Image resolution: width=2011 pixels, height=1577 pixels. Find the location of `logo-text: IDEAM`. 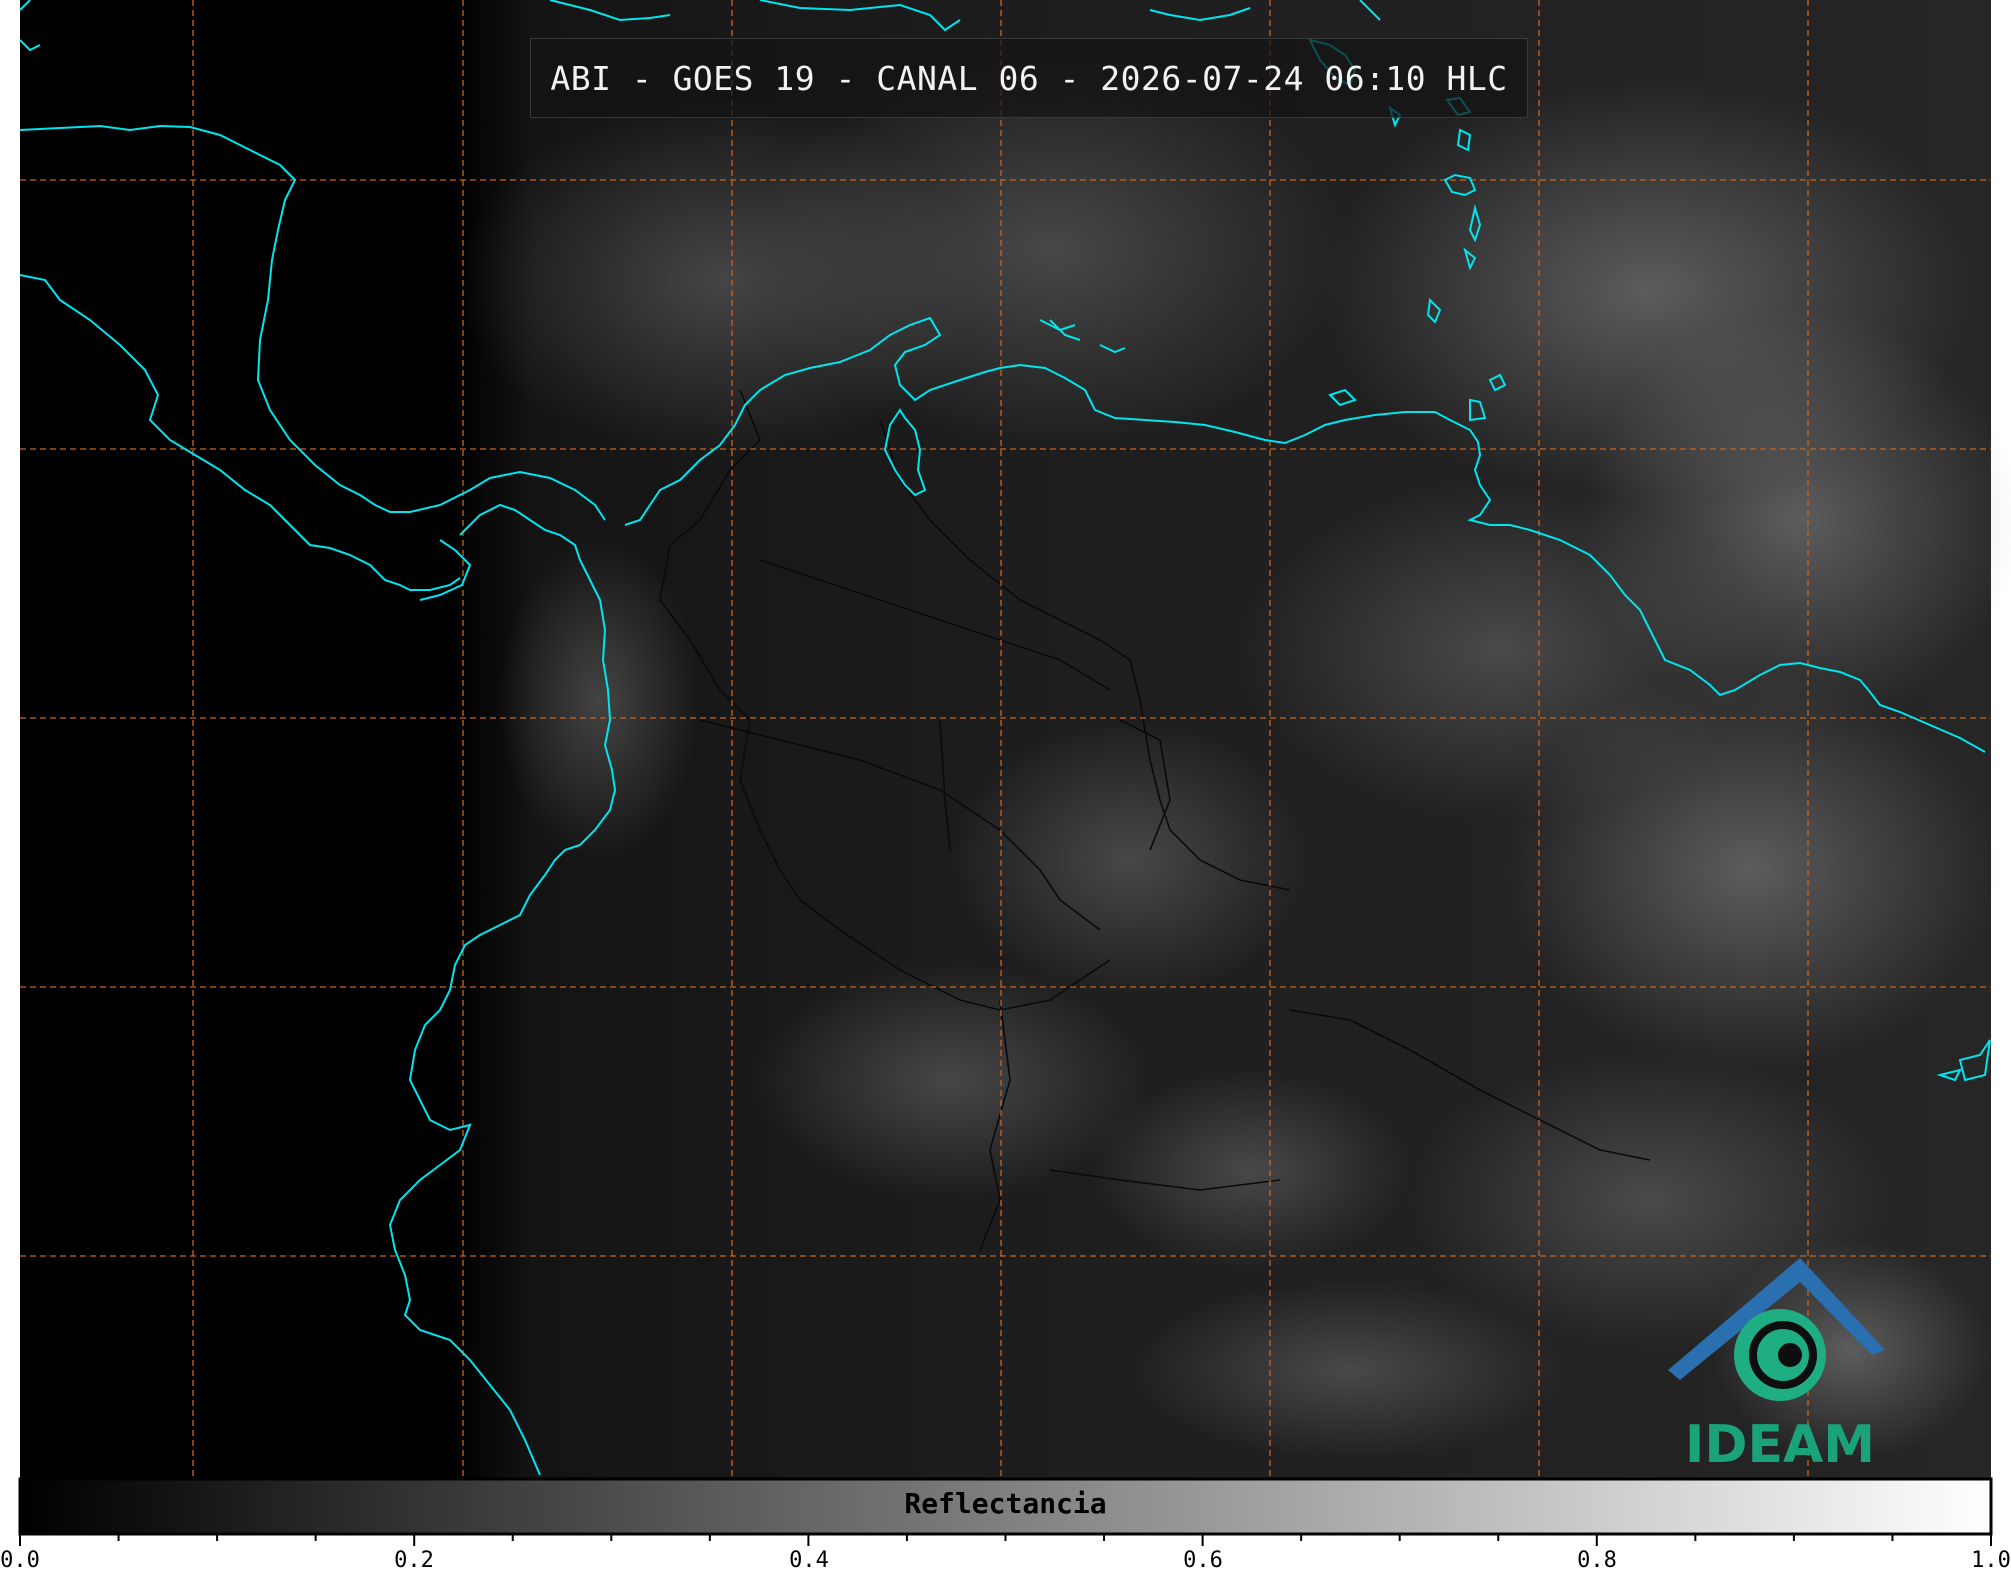

logo-text: IDEAM is located at coordinates (1780, 1445).